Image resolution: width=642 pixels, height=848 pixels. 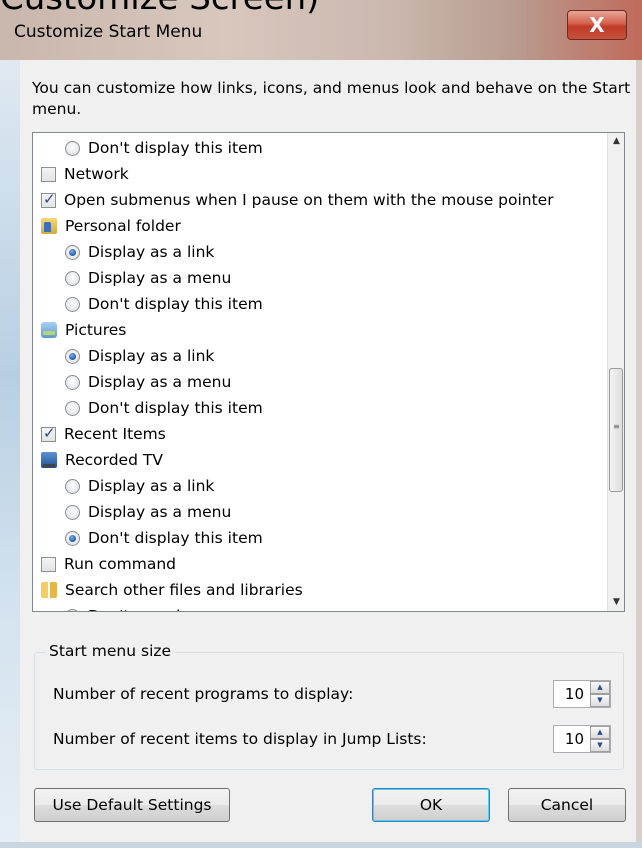 I want to click on recent-programs-value: 10, so click(x=571, y=694).